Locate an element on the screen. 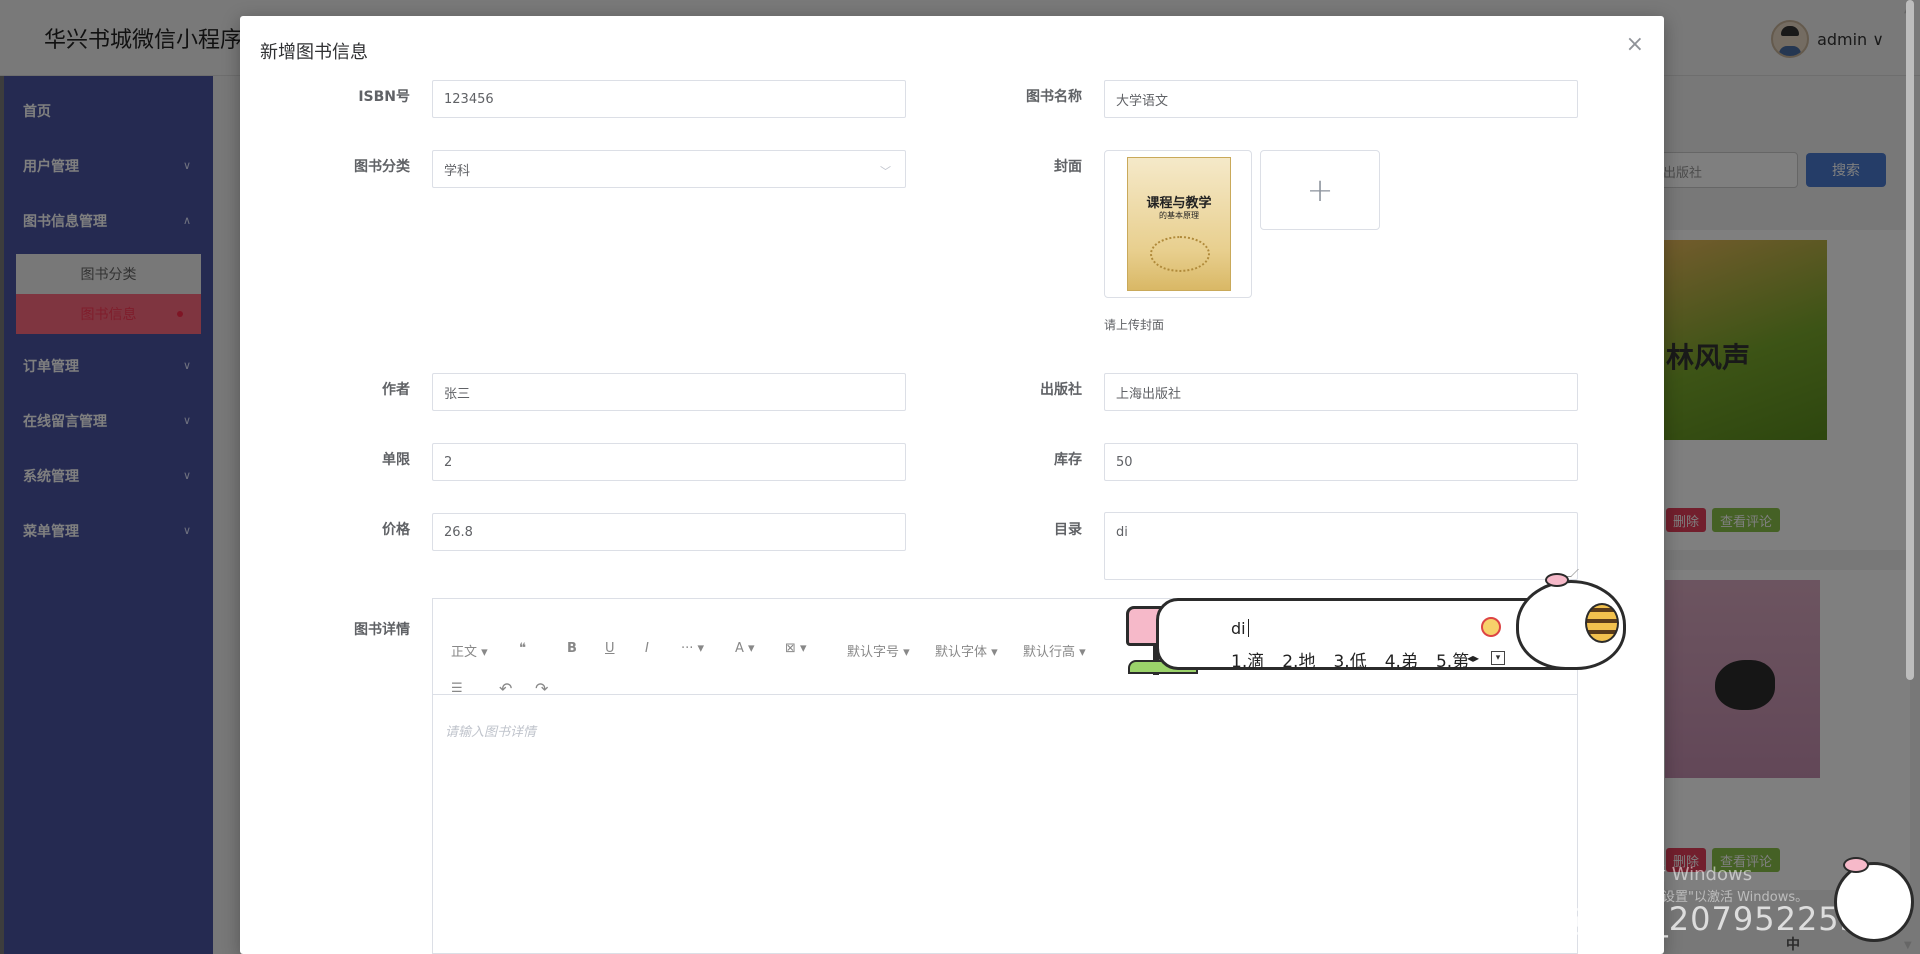  ime-expand-icon: ▾ is located at coordinates (1498, 658).